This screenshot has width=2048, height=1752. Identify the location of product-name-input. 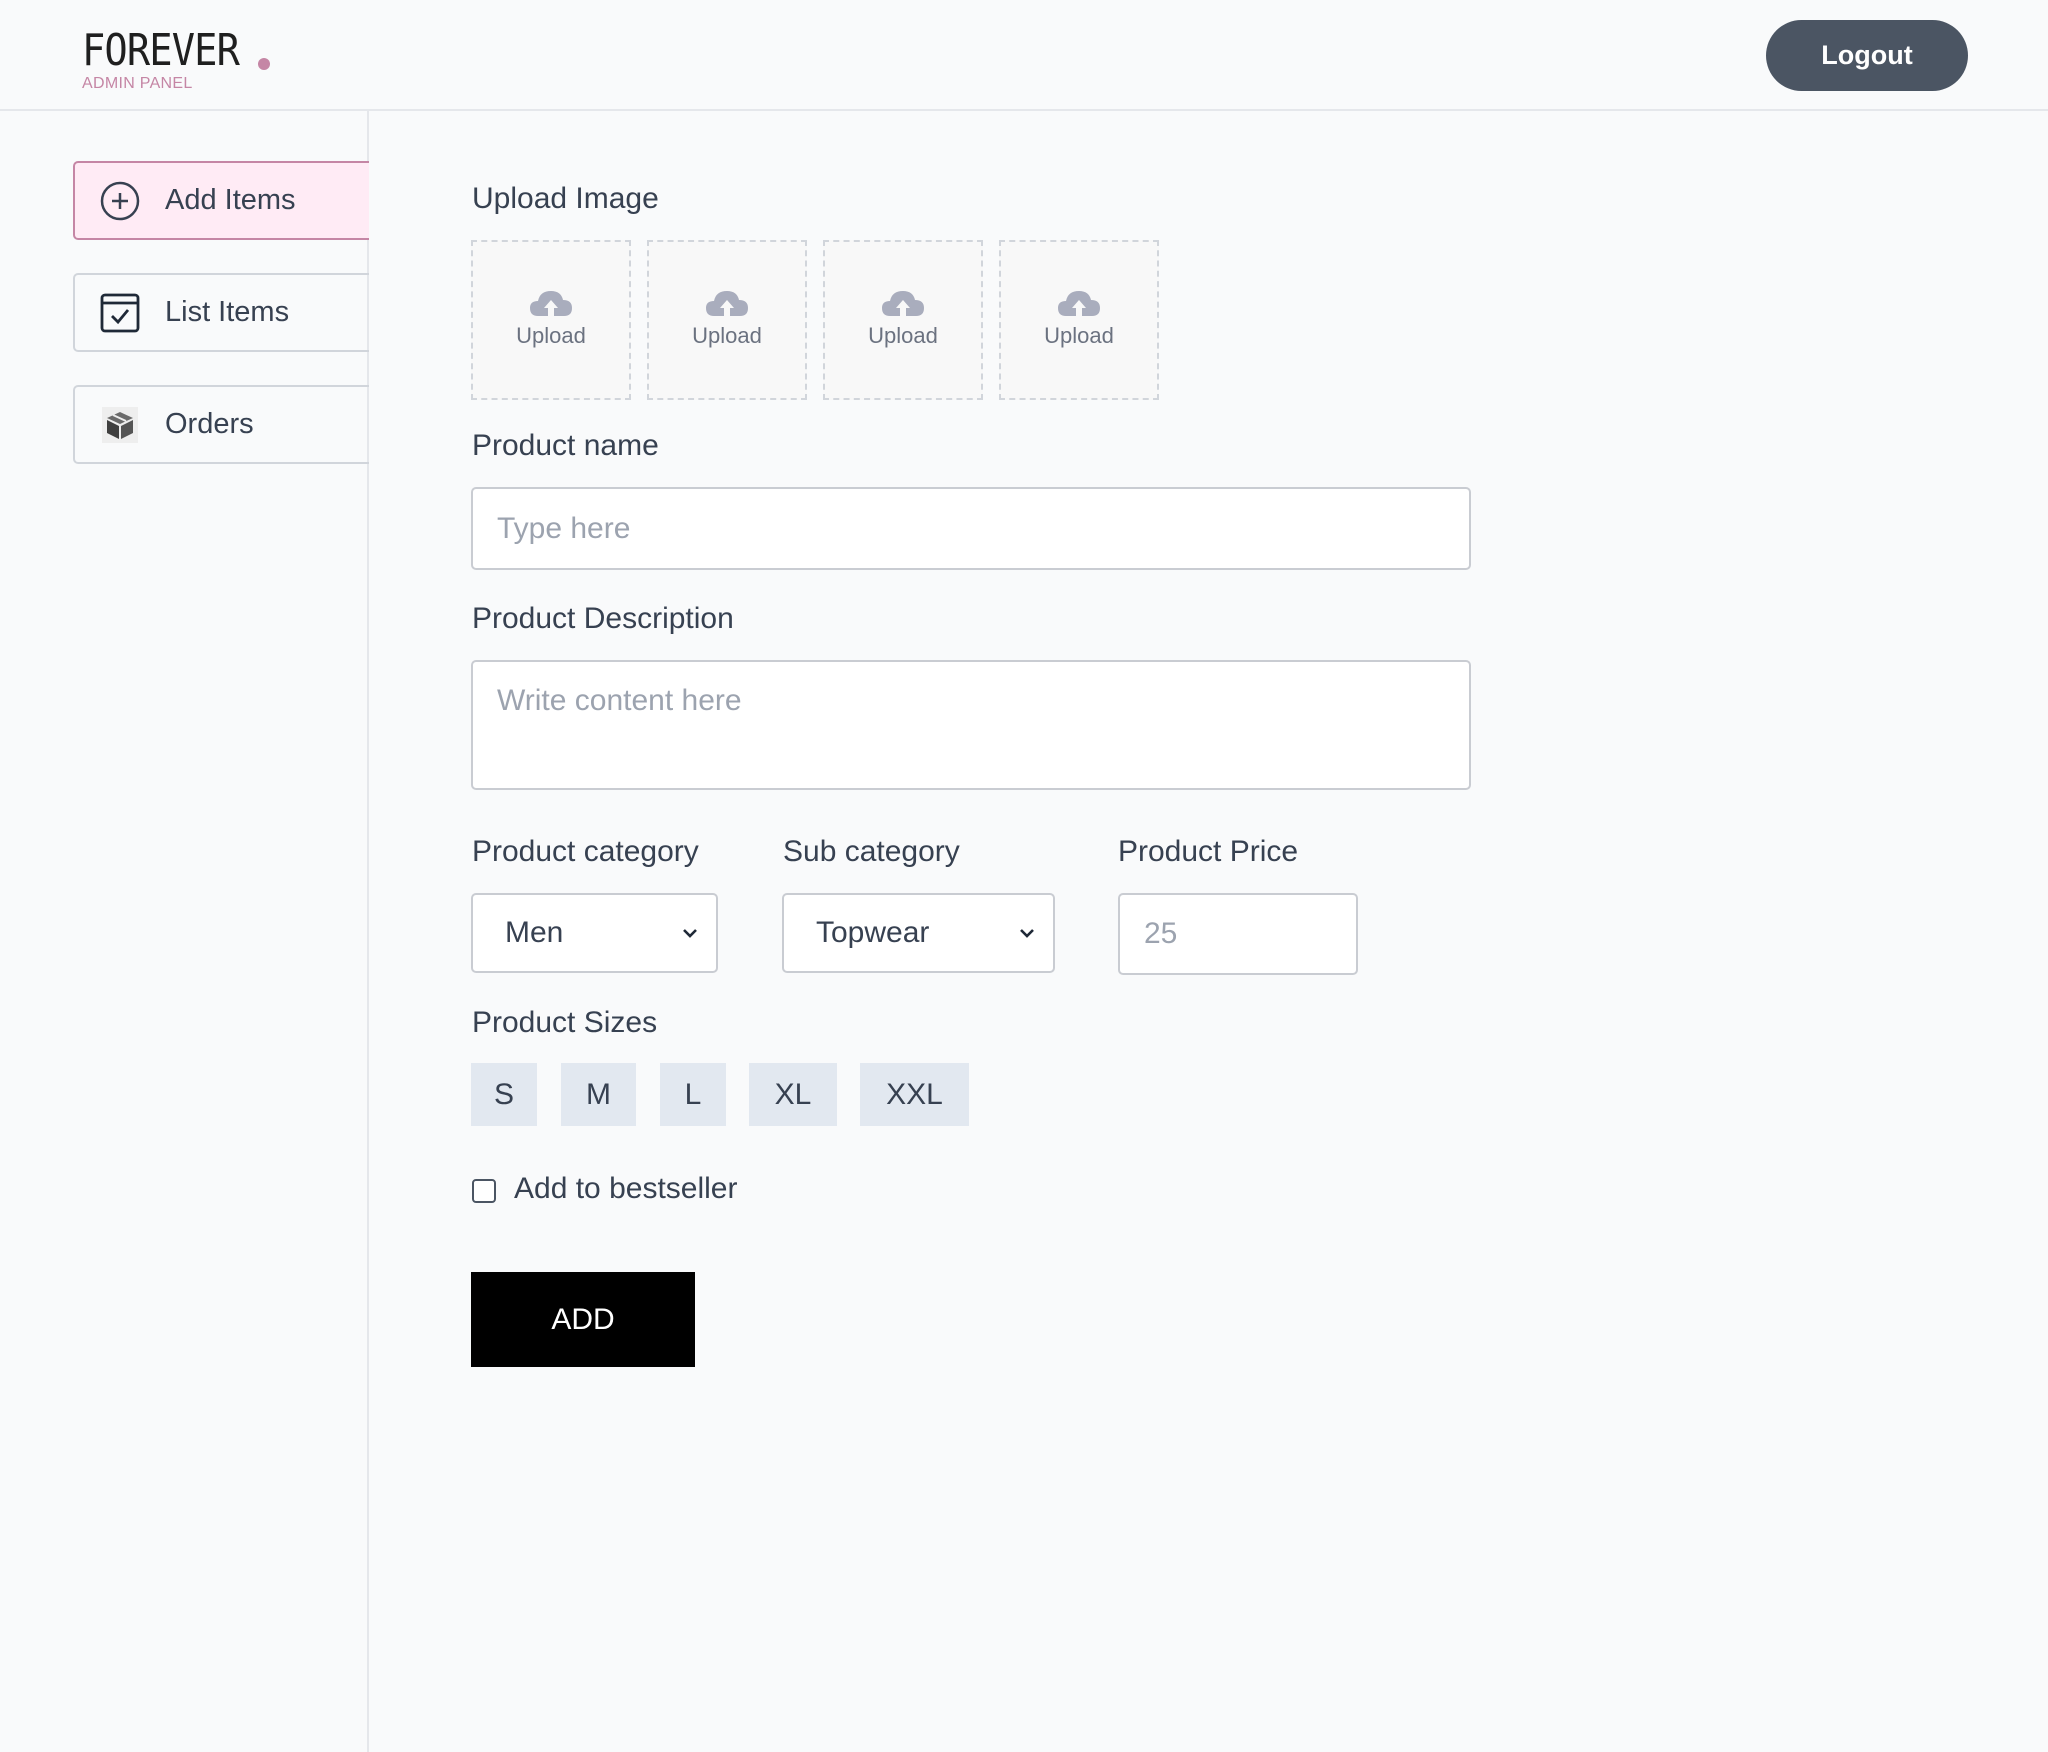
(971, 528).